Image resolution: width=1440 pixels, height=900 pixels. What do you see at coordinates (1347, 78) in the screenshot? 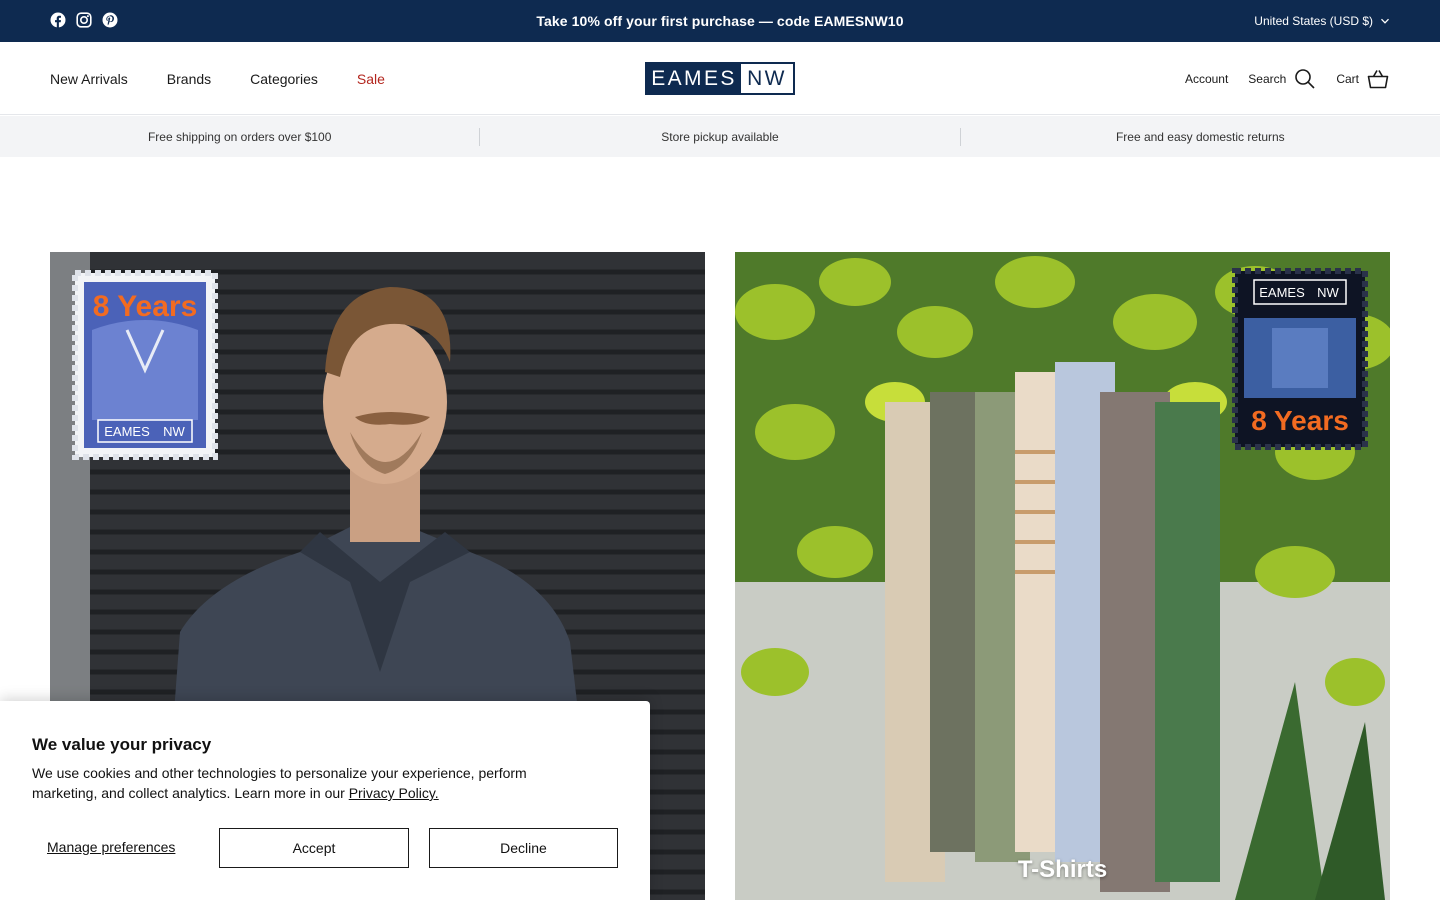
I see `cart-label: Cart` at bounding box center [1347, 78].